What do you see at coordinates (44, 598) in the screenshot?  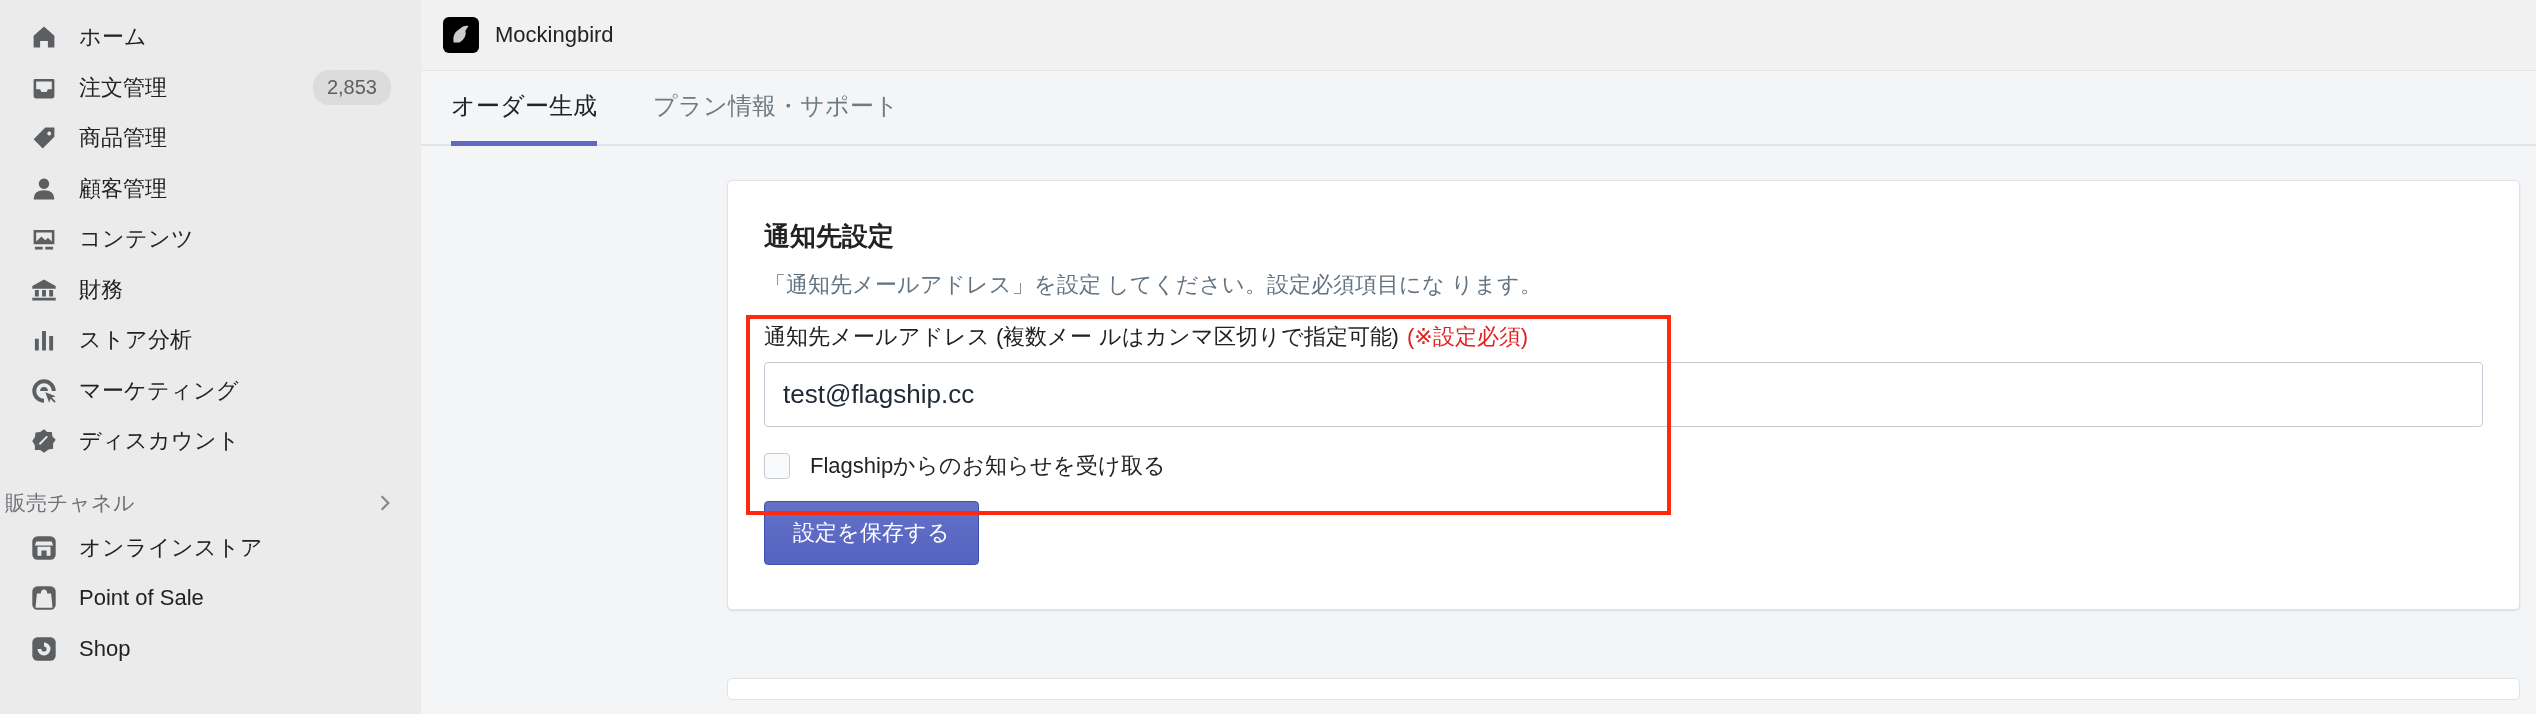 I see `bag-icon` at bounding box center [44, 598].